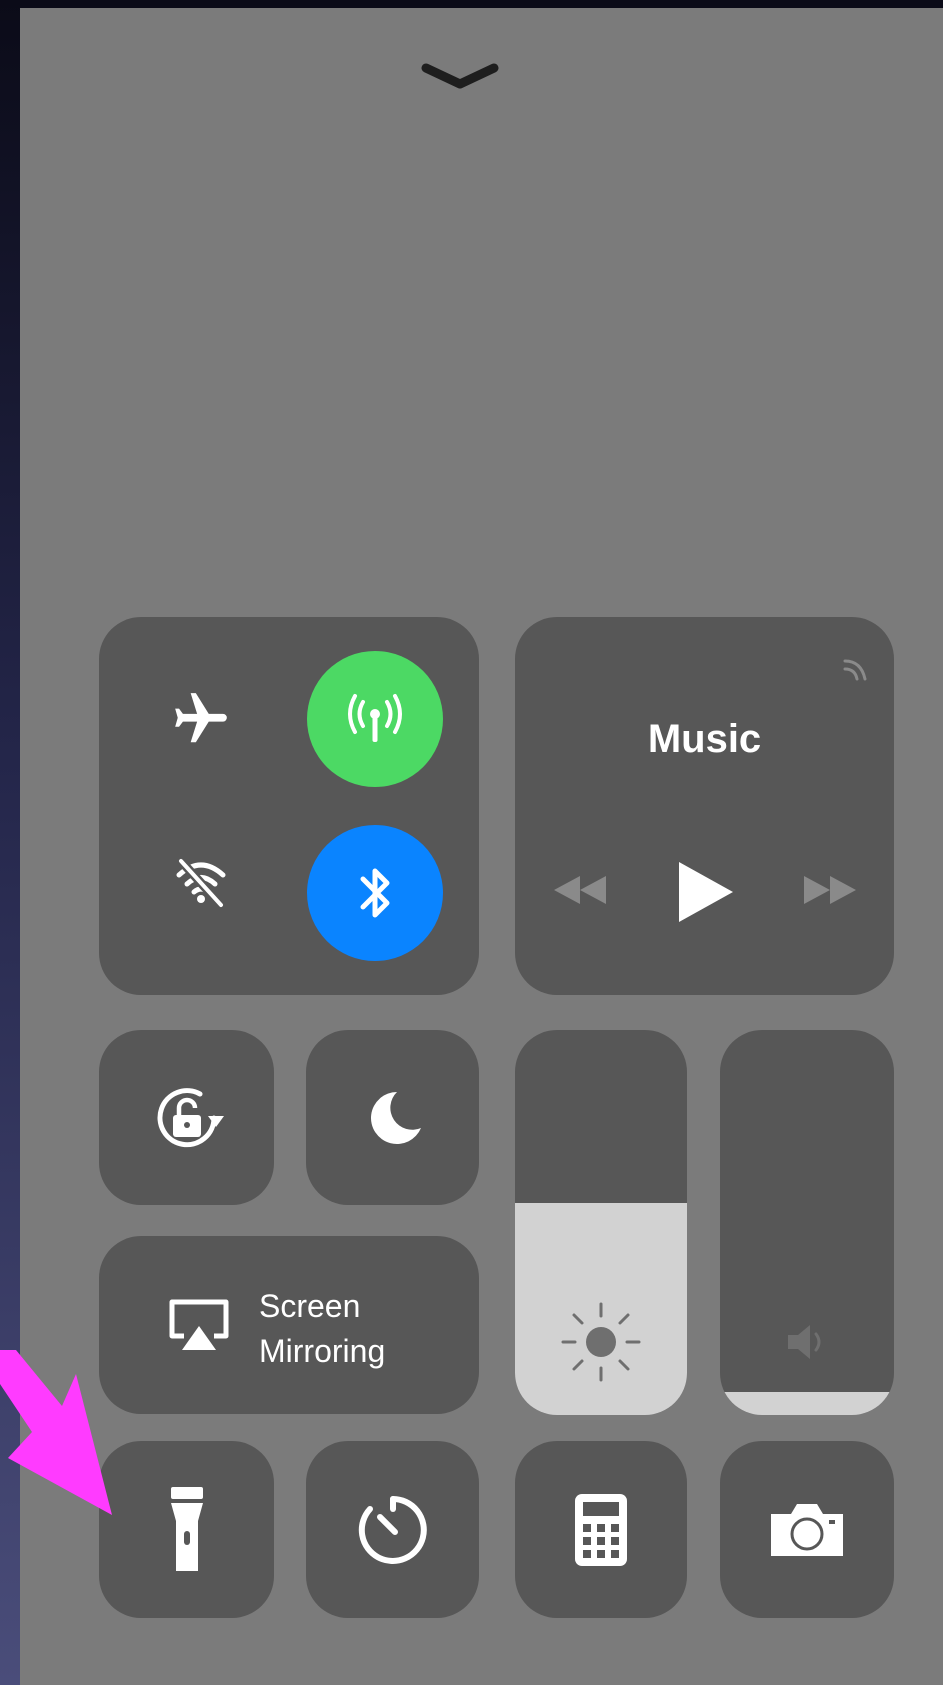 Image resolution: width=943 pixels, height=1685 pixels. I want to click on screen-mirroring-label-line1: Screen, so click(310, 1306).